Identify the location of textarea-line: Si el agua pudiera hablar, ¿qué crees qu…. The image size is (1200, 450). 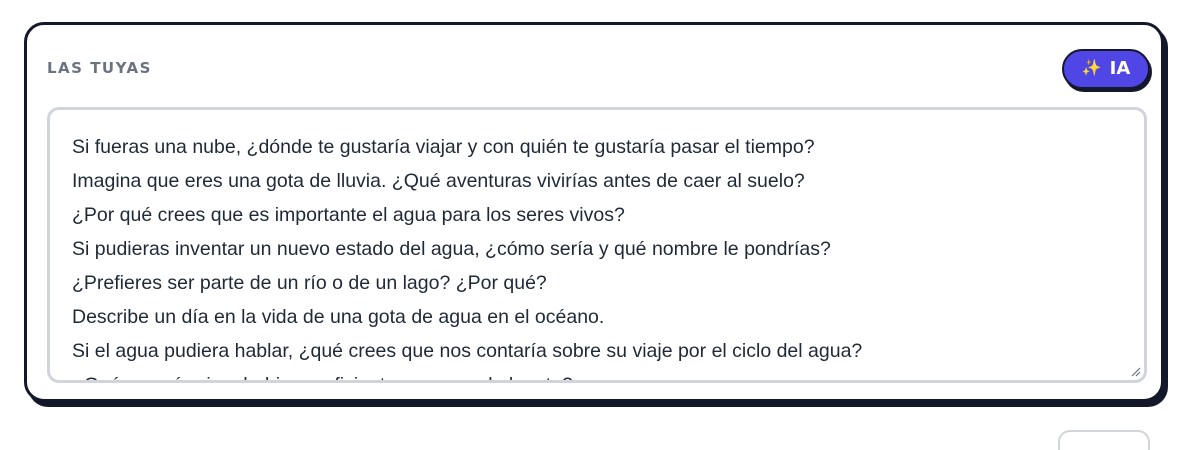
(467, 351).